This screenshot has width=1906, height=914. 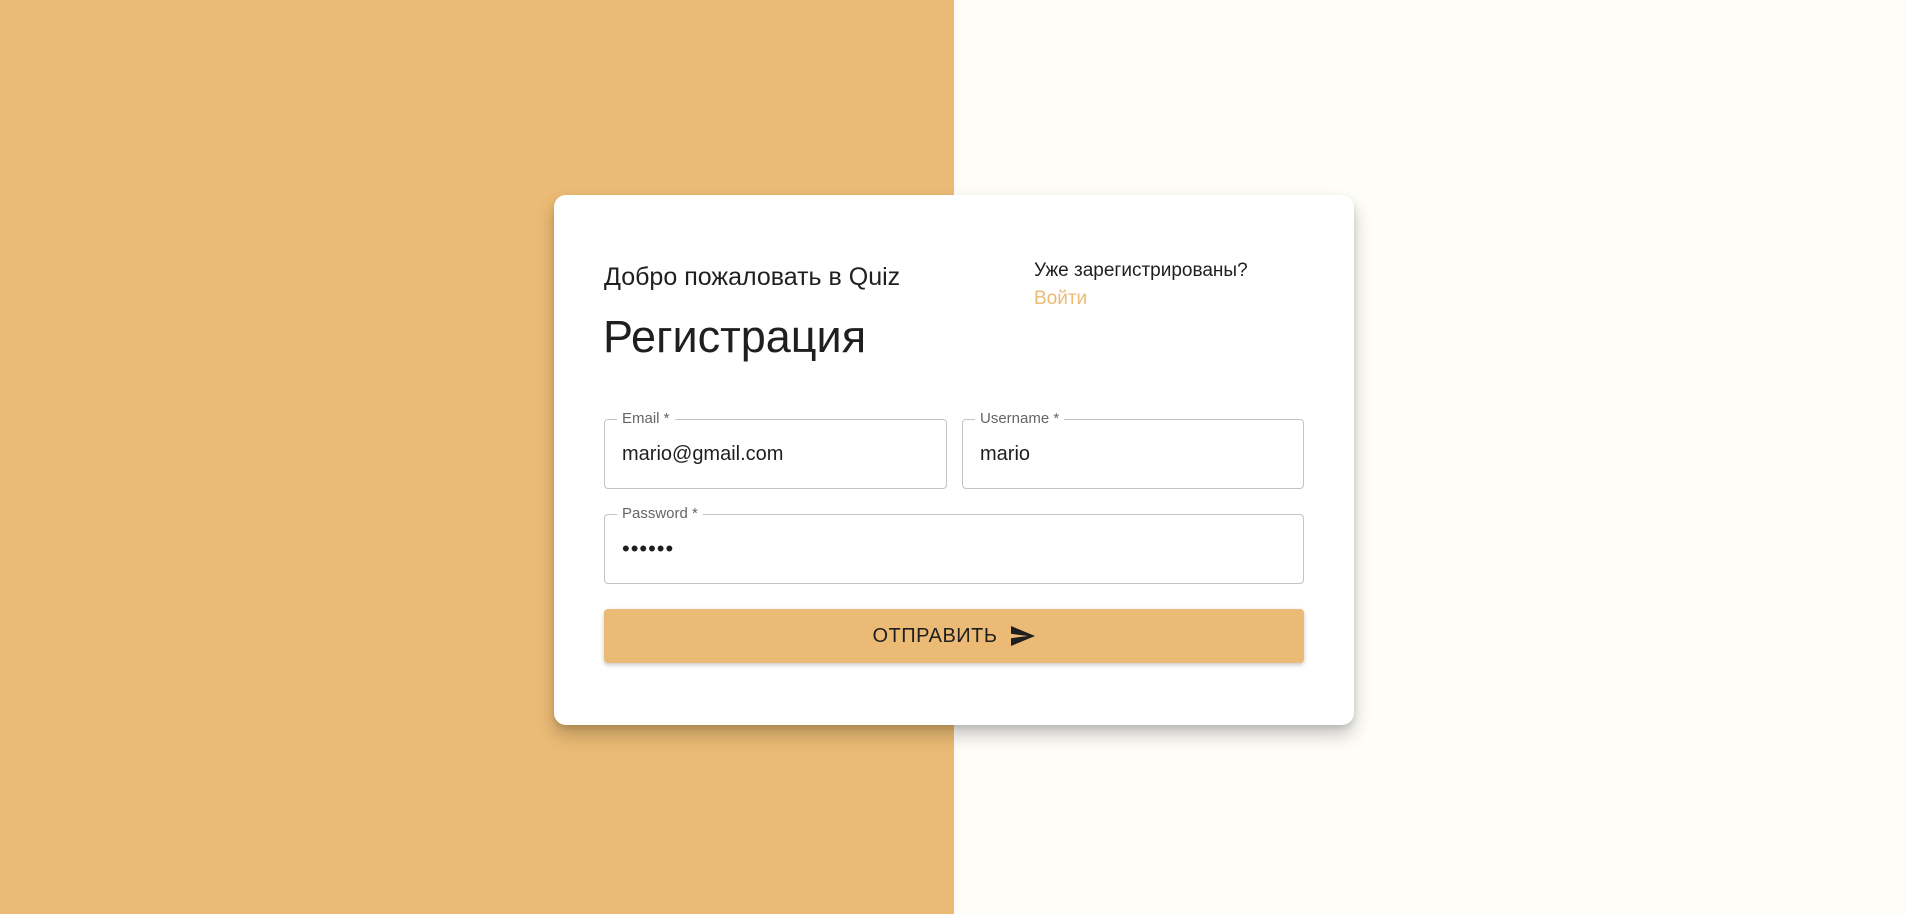 I want to click on username-field: Username *, so click(x=1133, y=449).